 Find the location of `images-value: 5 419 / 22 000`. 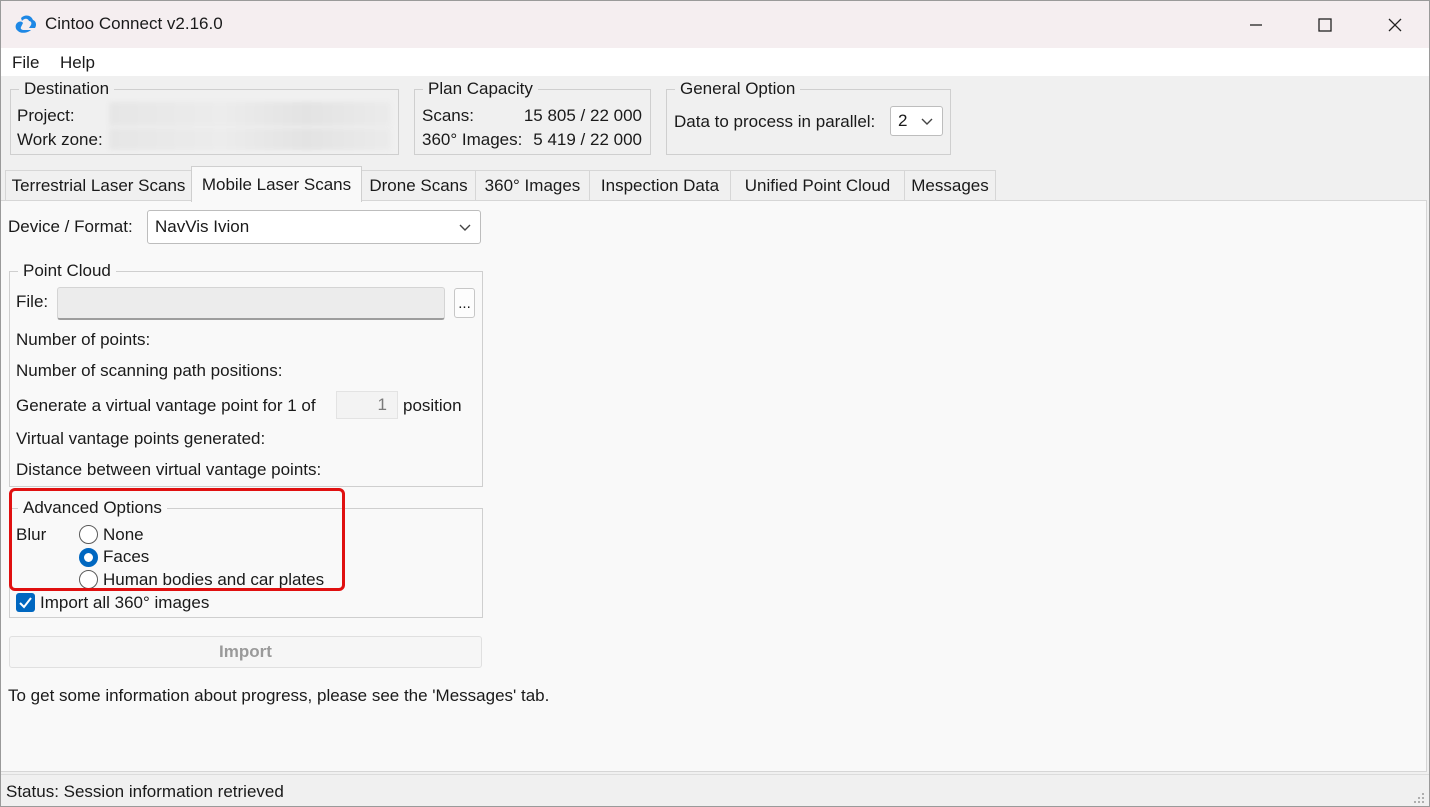

images-value: 5 419 / 22 000 is located at coordinates (587, 139).